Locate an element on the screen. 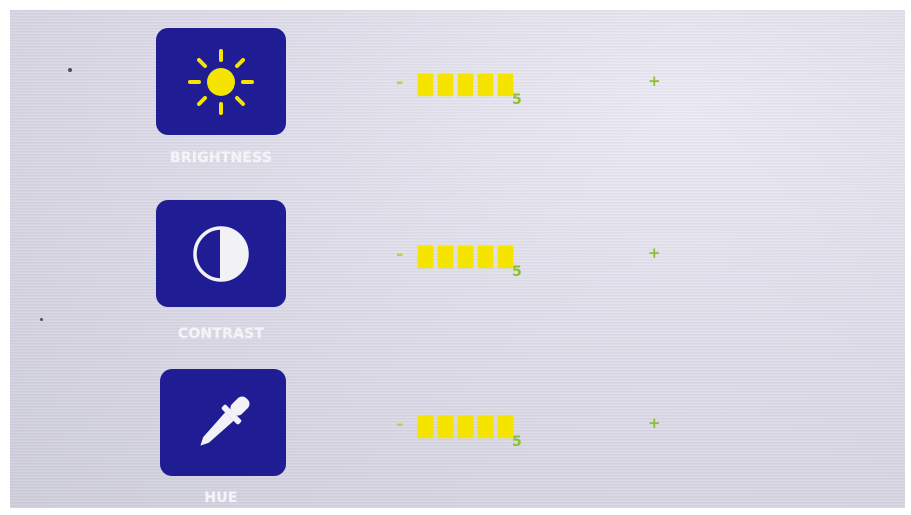 The height and width of the screenshot is (515, 911). hue-value: 5 is located at coordinates (517, 442).